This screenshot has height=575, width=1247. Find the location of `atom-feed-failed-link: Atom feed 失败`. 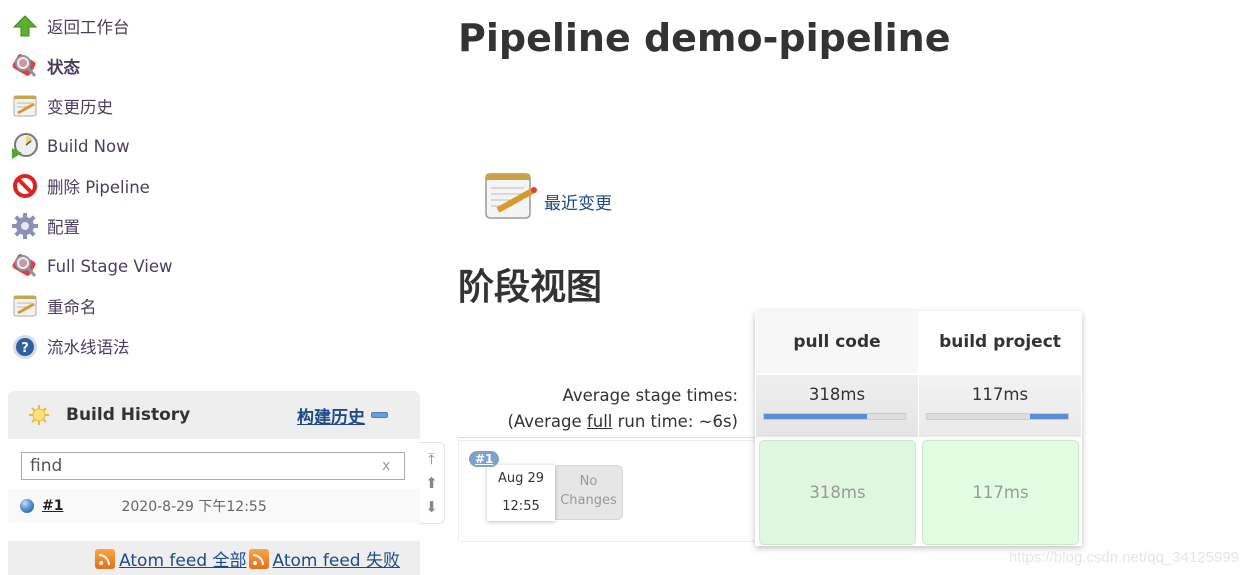

atom-feed-failed-link: Atom feed 失败 is located at coordinates (336, 558).